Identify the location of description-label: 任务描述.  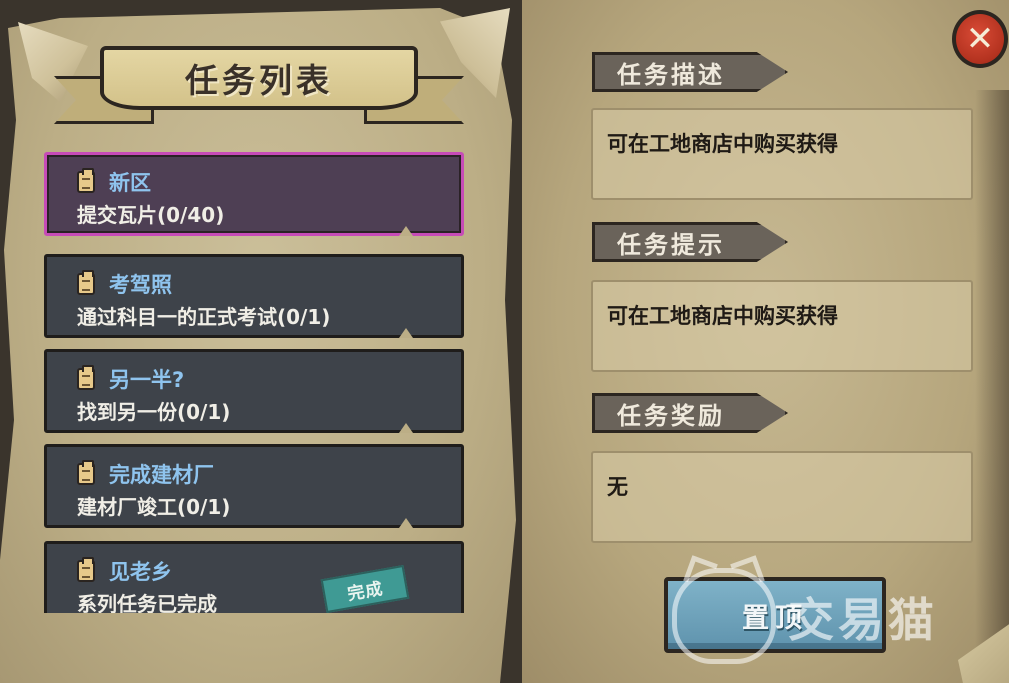
(671, 74).